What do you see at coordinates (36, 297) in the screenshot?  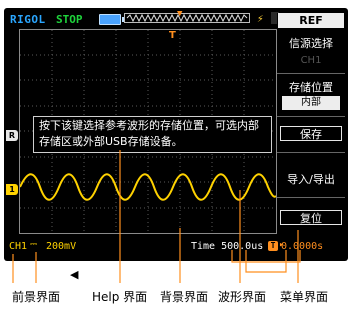 I see `caption-foreground: 前景界面` at bounding box center [36, 297].